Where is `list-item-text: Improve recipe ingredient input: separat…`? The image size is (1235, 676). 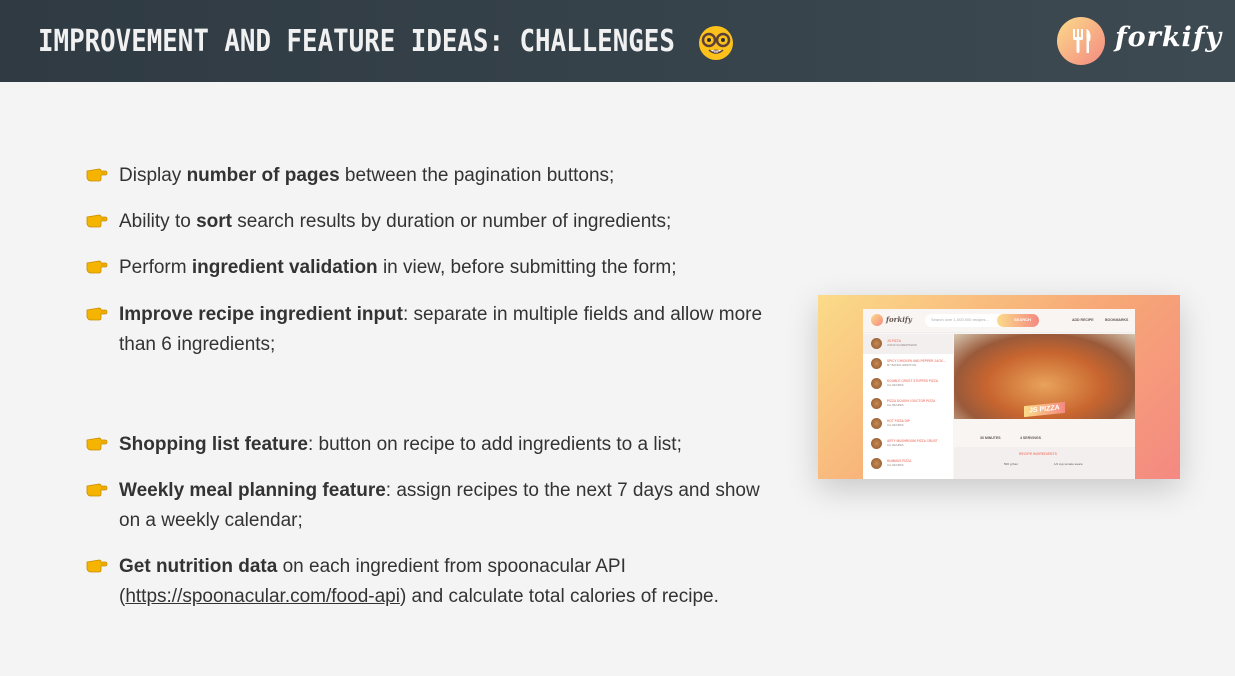 list-item-text: Improve recipe ingredient input: separat… is located at coordinates (444, 330).